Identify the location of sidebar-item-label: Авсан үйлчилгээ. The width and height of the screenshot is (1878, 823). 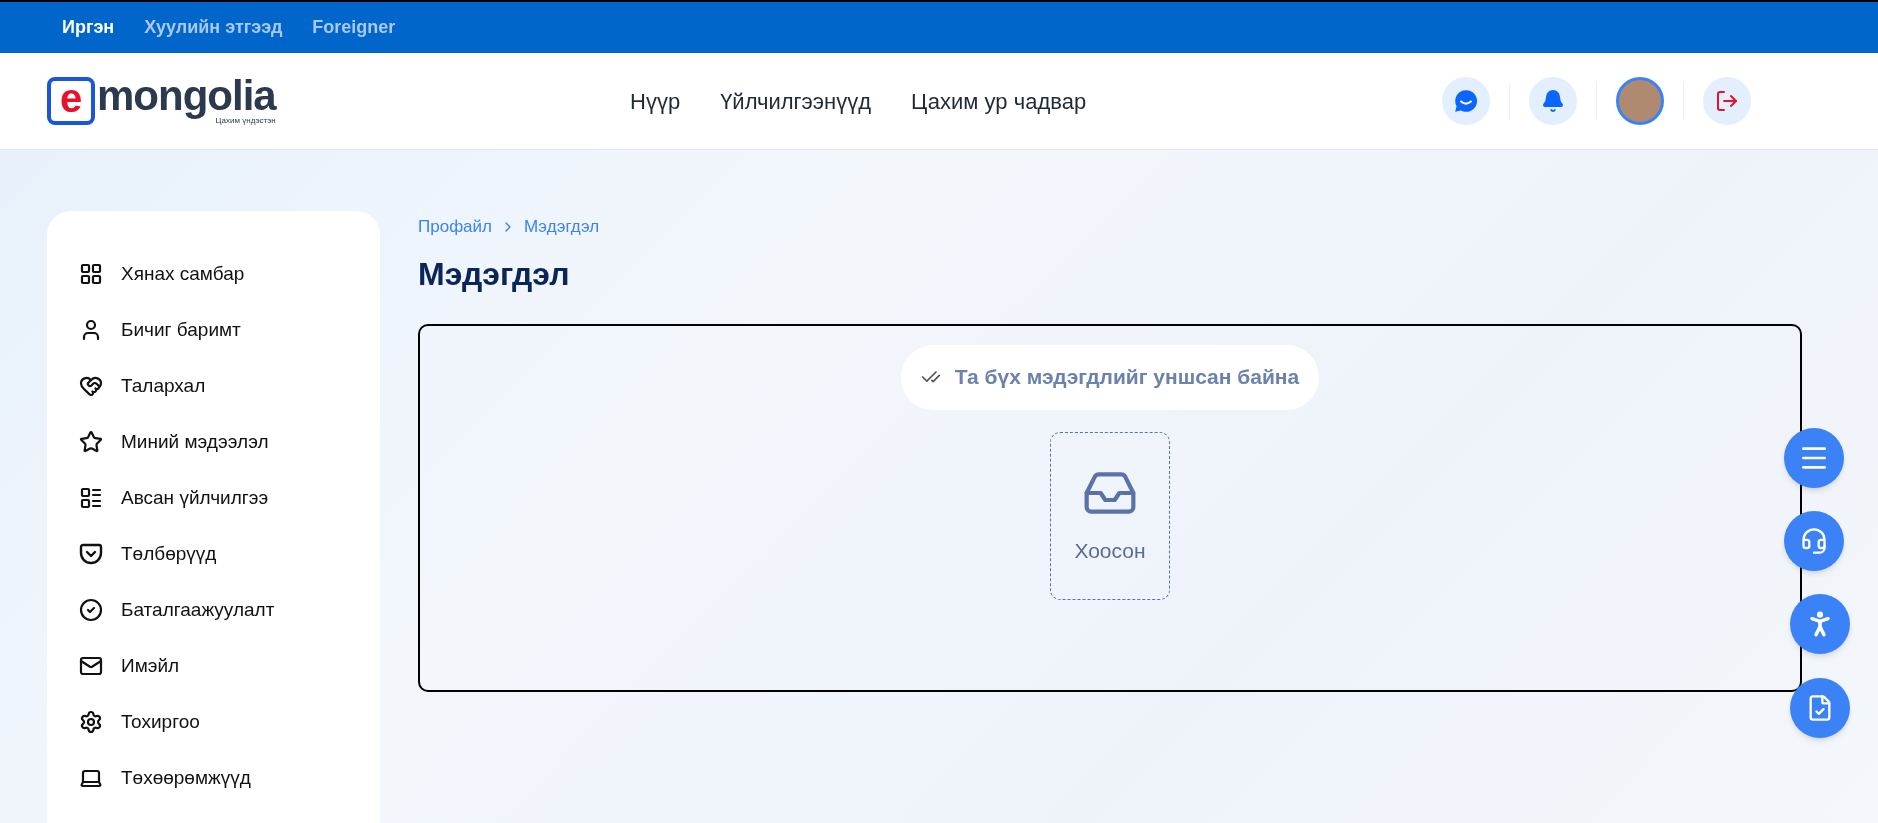
(195, 497).